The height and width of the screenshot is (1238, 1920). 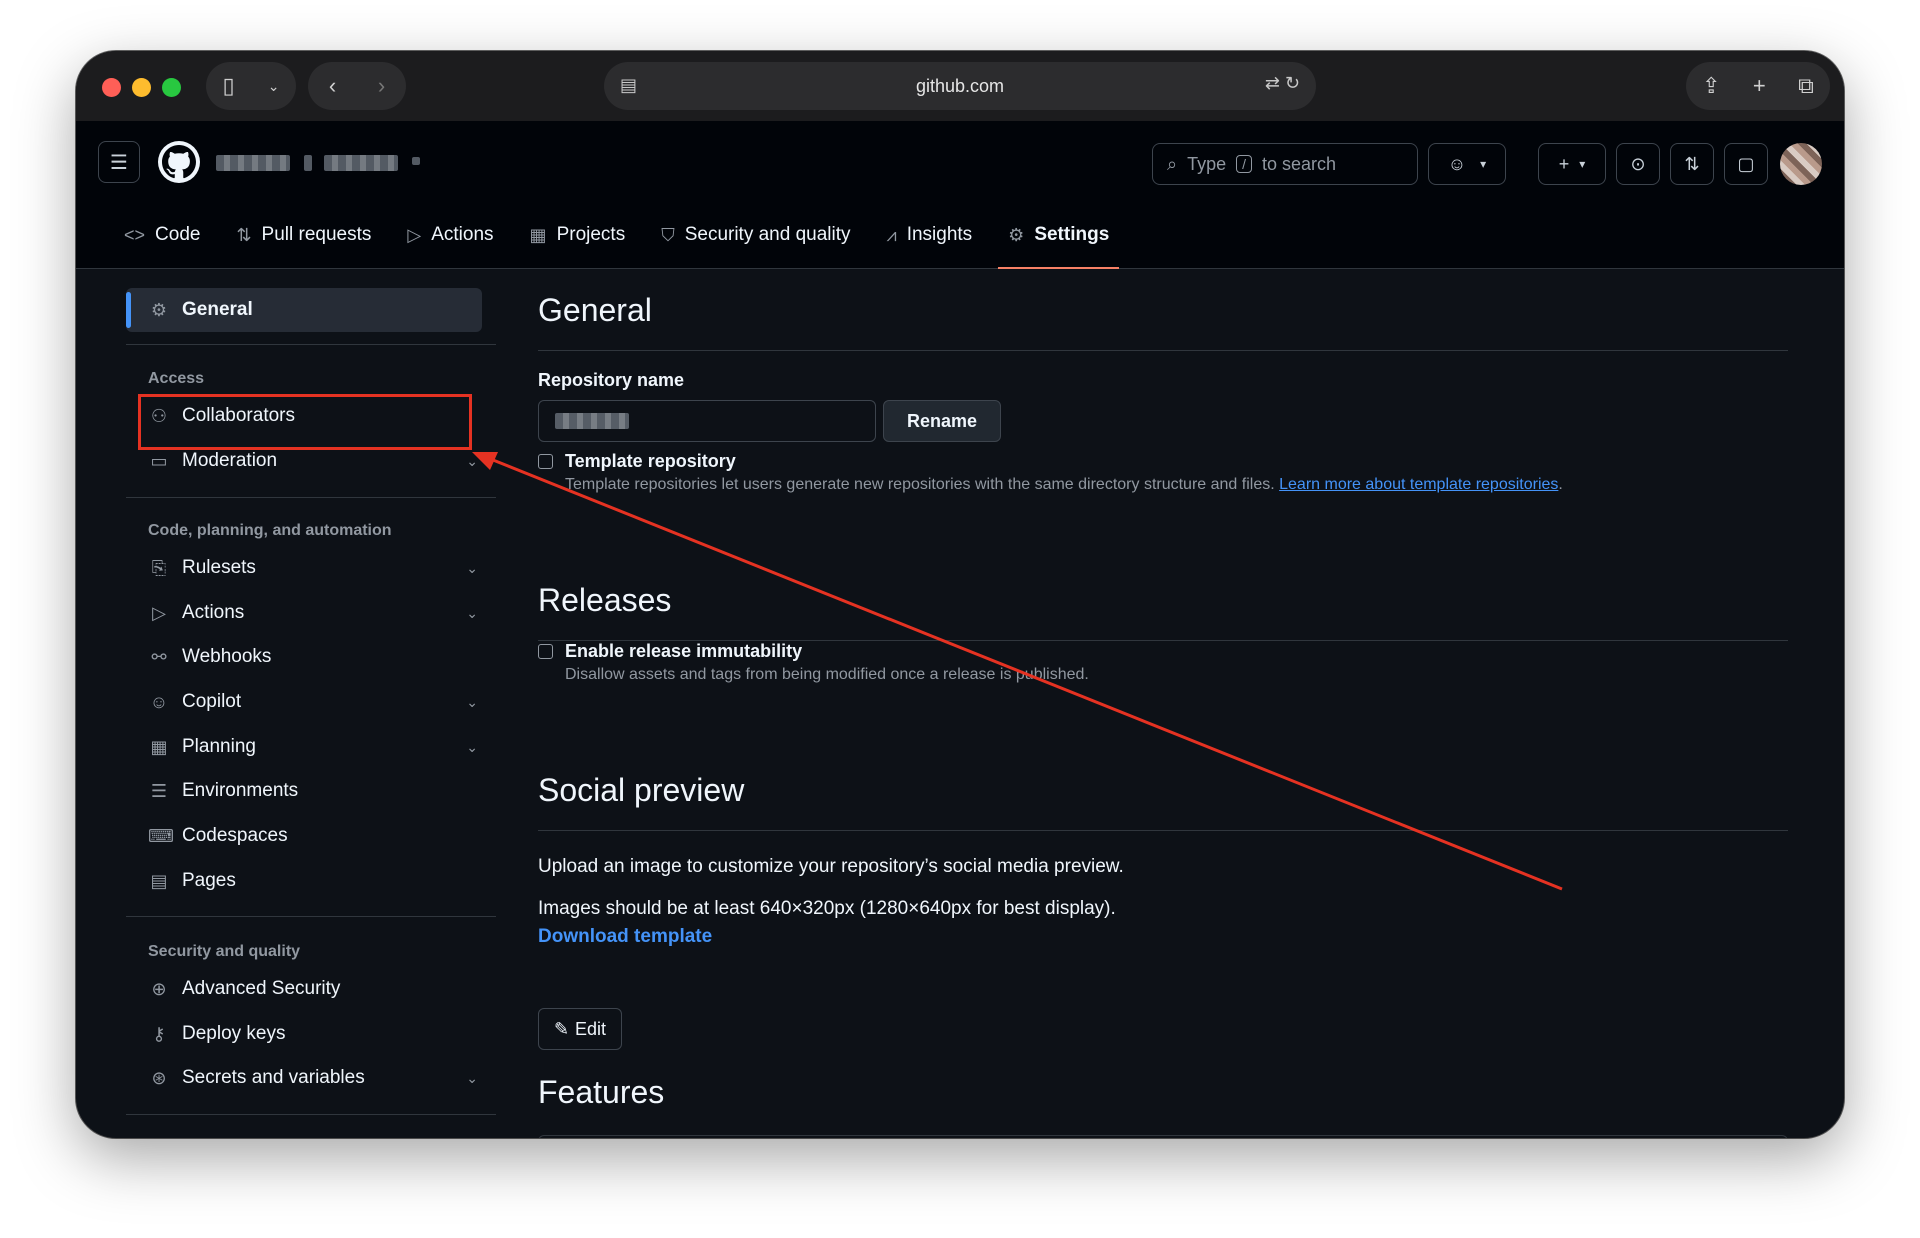 I want to click on tabs-icon: ⧉, so click(x=1806, y=86).